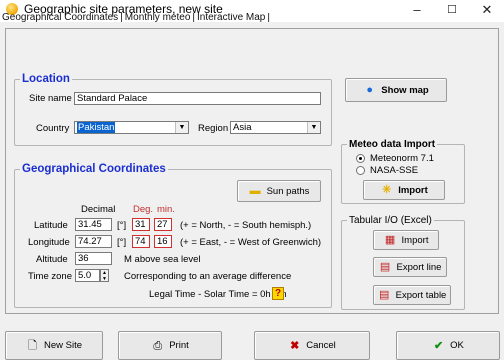 Image resolution: width=504 pixels, height=360 pixels. I want to click on latitude-hint: (+ = North, - = South hemisph.), so click(246, 225).